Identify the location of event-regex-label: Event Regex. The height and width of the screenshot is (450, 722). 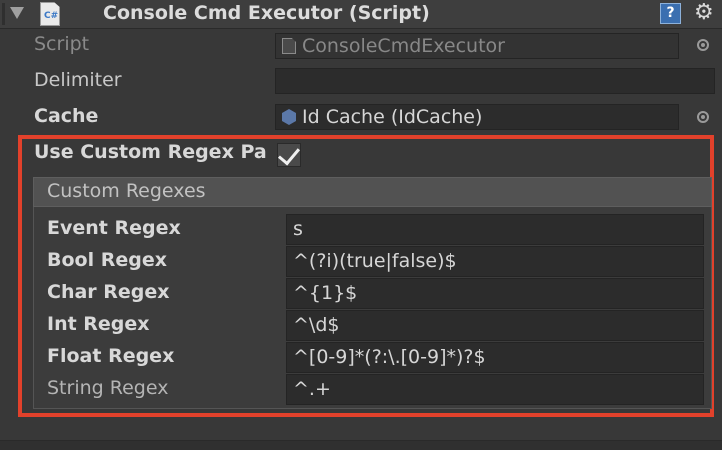
(114, 228).